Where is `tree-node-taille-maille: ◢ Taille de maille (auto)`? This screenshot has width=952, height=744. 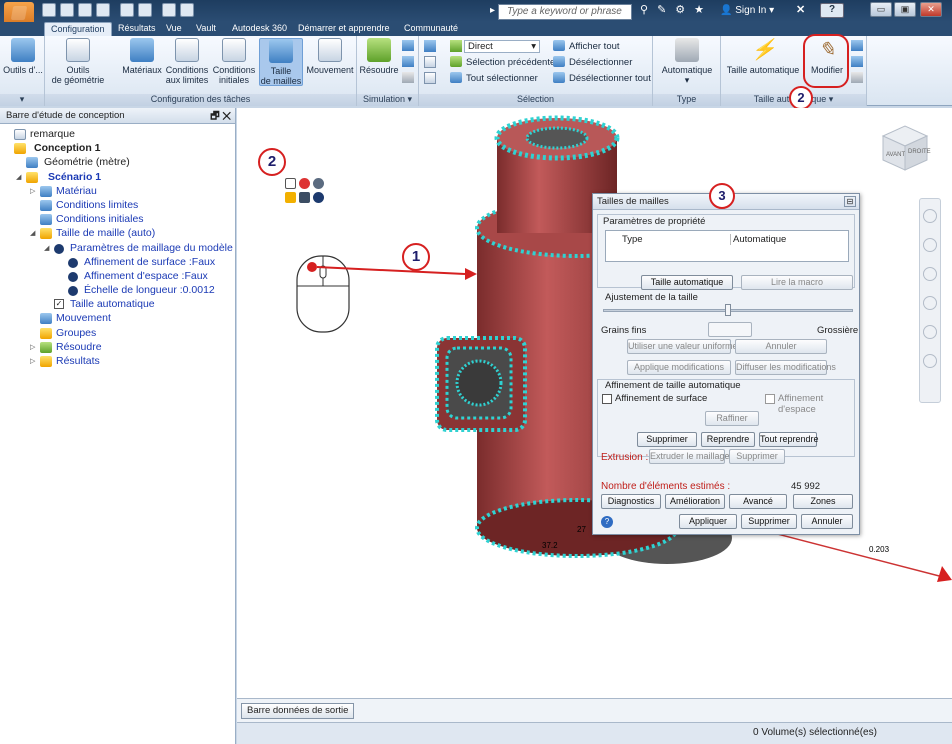
tree-node-taille-maille: ◢ Taille de maille (auto) is located at coordinates (117, 234).